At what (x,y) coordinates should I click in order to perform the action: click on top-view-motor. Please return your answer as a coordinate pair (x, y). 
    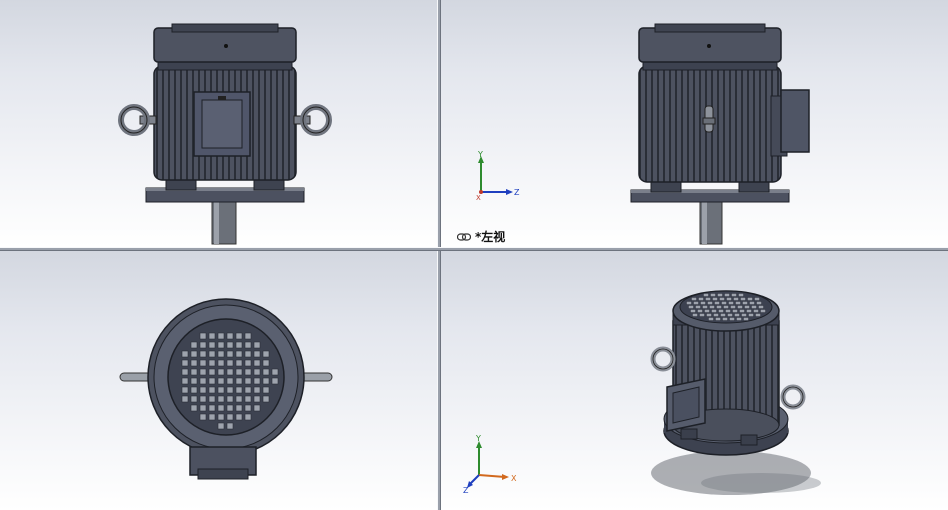
    Looking at the image, I should click on (226, 389).